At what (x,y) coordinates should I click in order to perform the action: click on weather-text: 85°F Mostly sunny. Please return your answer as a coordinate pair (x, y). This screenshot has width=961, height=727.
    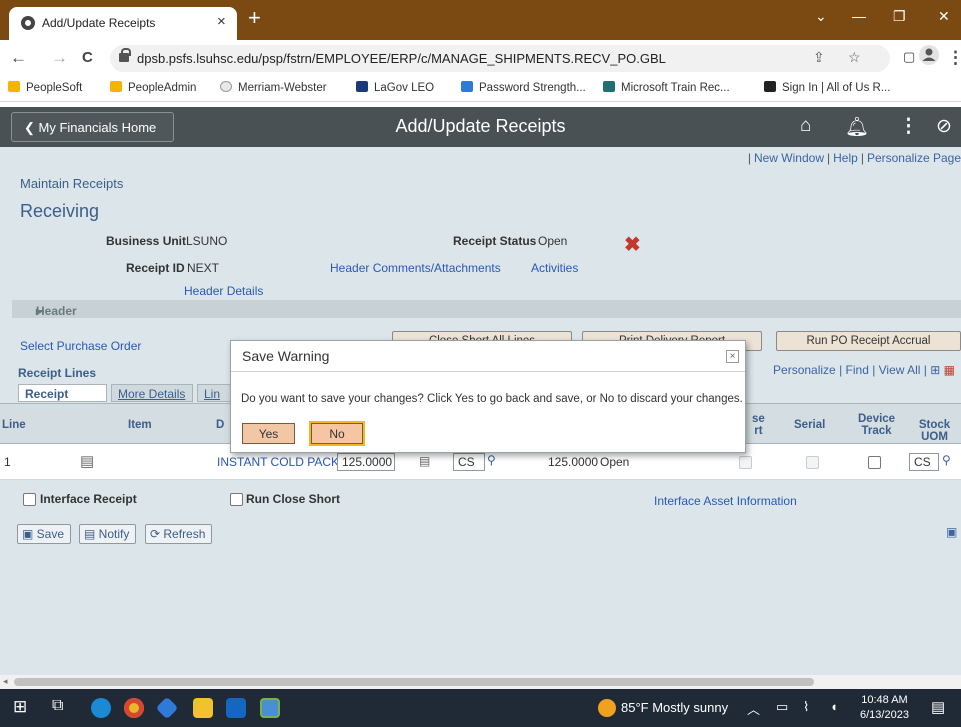
    Looking at the image, I should click on (674, 707).